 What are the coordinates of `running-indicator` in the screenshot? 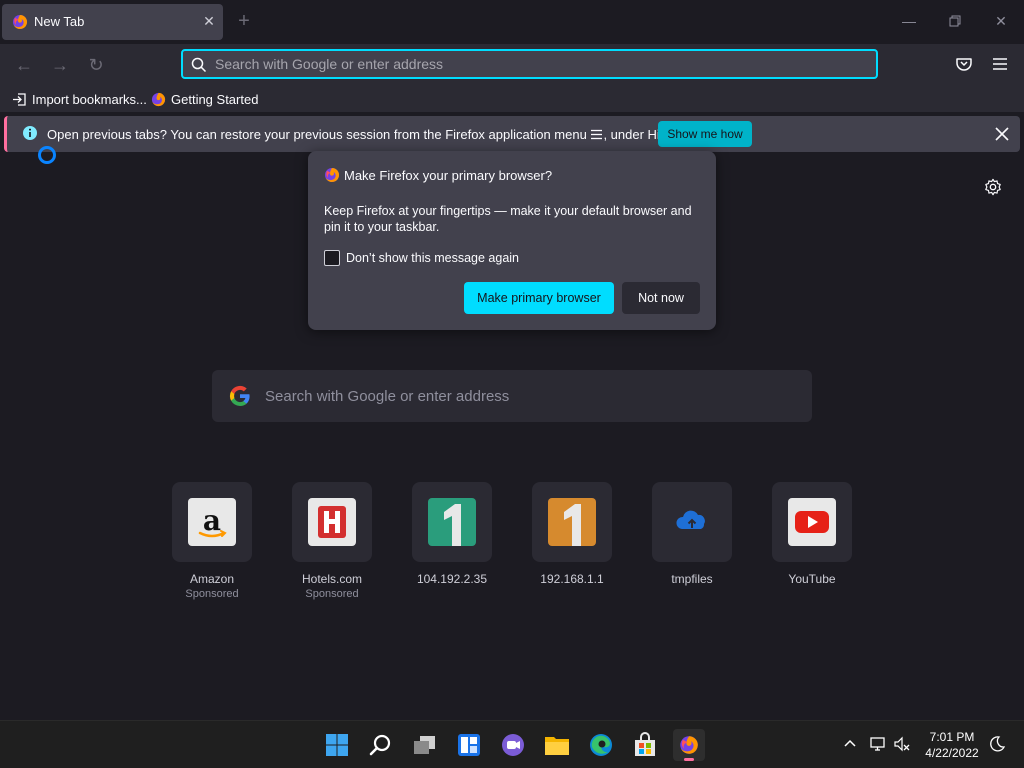 It's located at (689, 759).